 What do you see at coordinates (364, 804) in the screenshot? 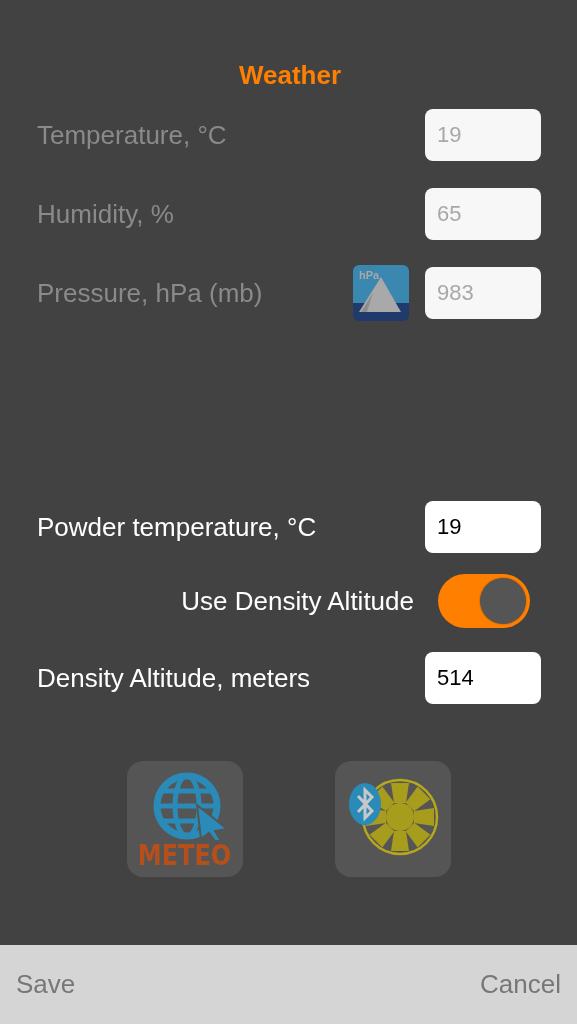
I see `bluetooth-icon` at bounding box center [364, 804].